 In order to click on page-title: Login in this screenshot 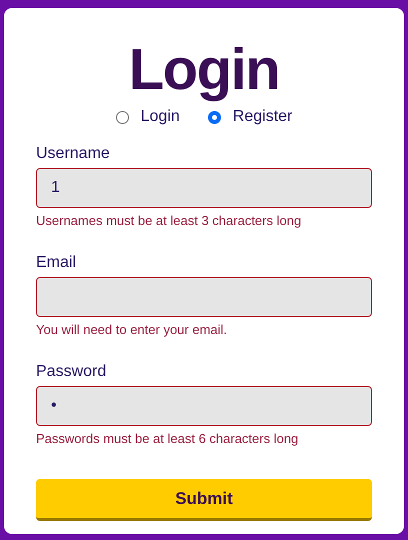, I will do `click(204, 70)`.